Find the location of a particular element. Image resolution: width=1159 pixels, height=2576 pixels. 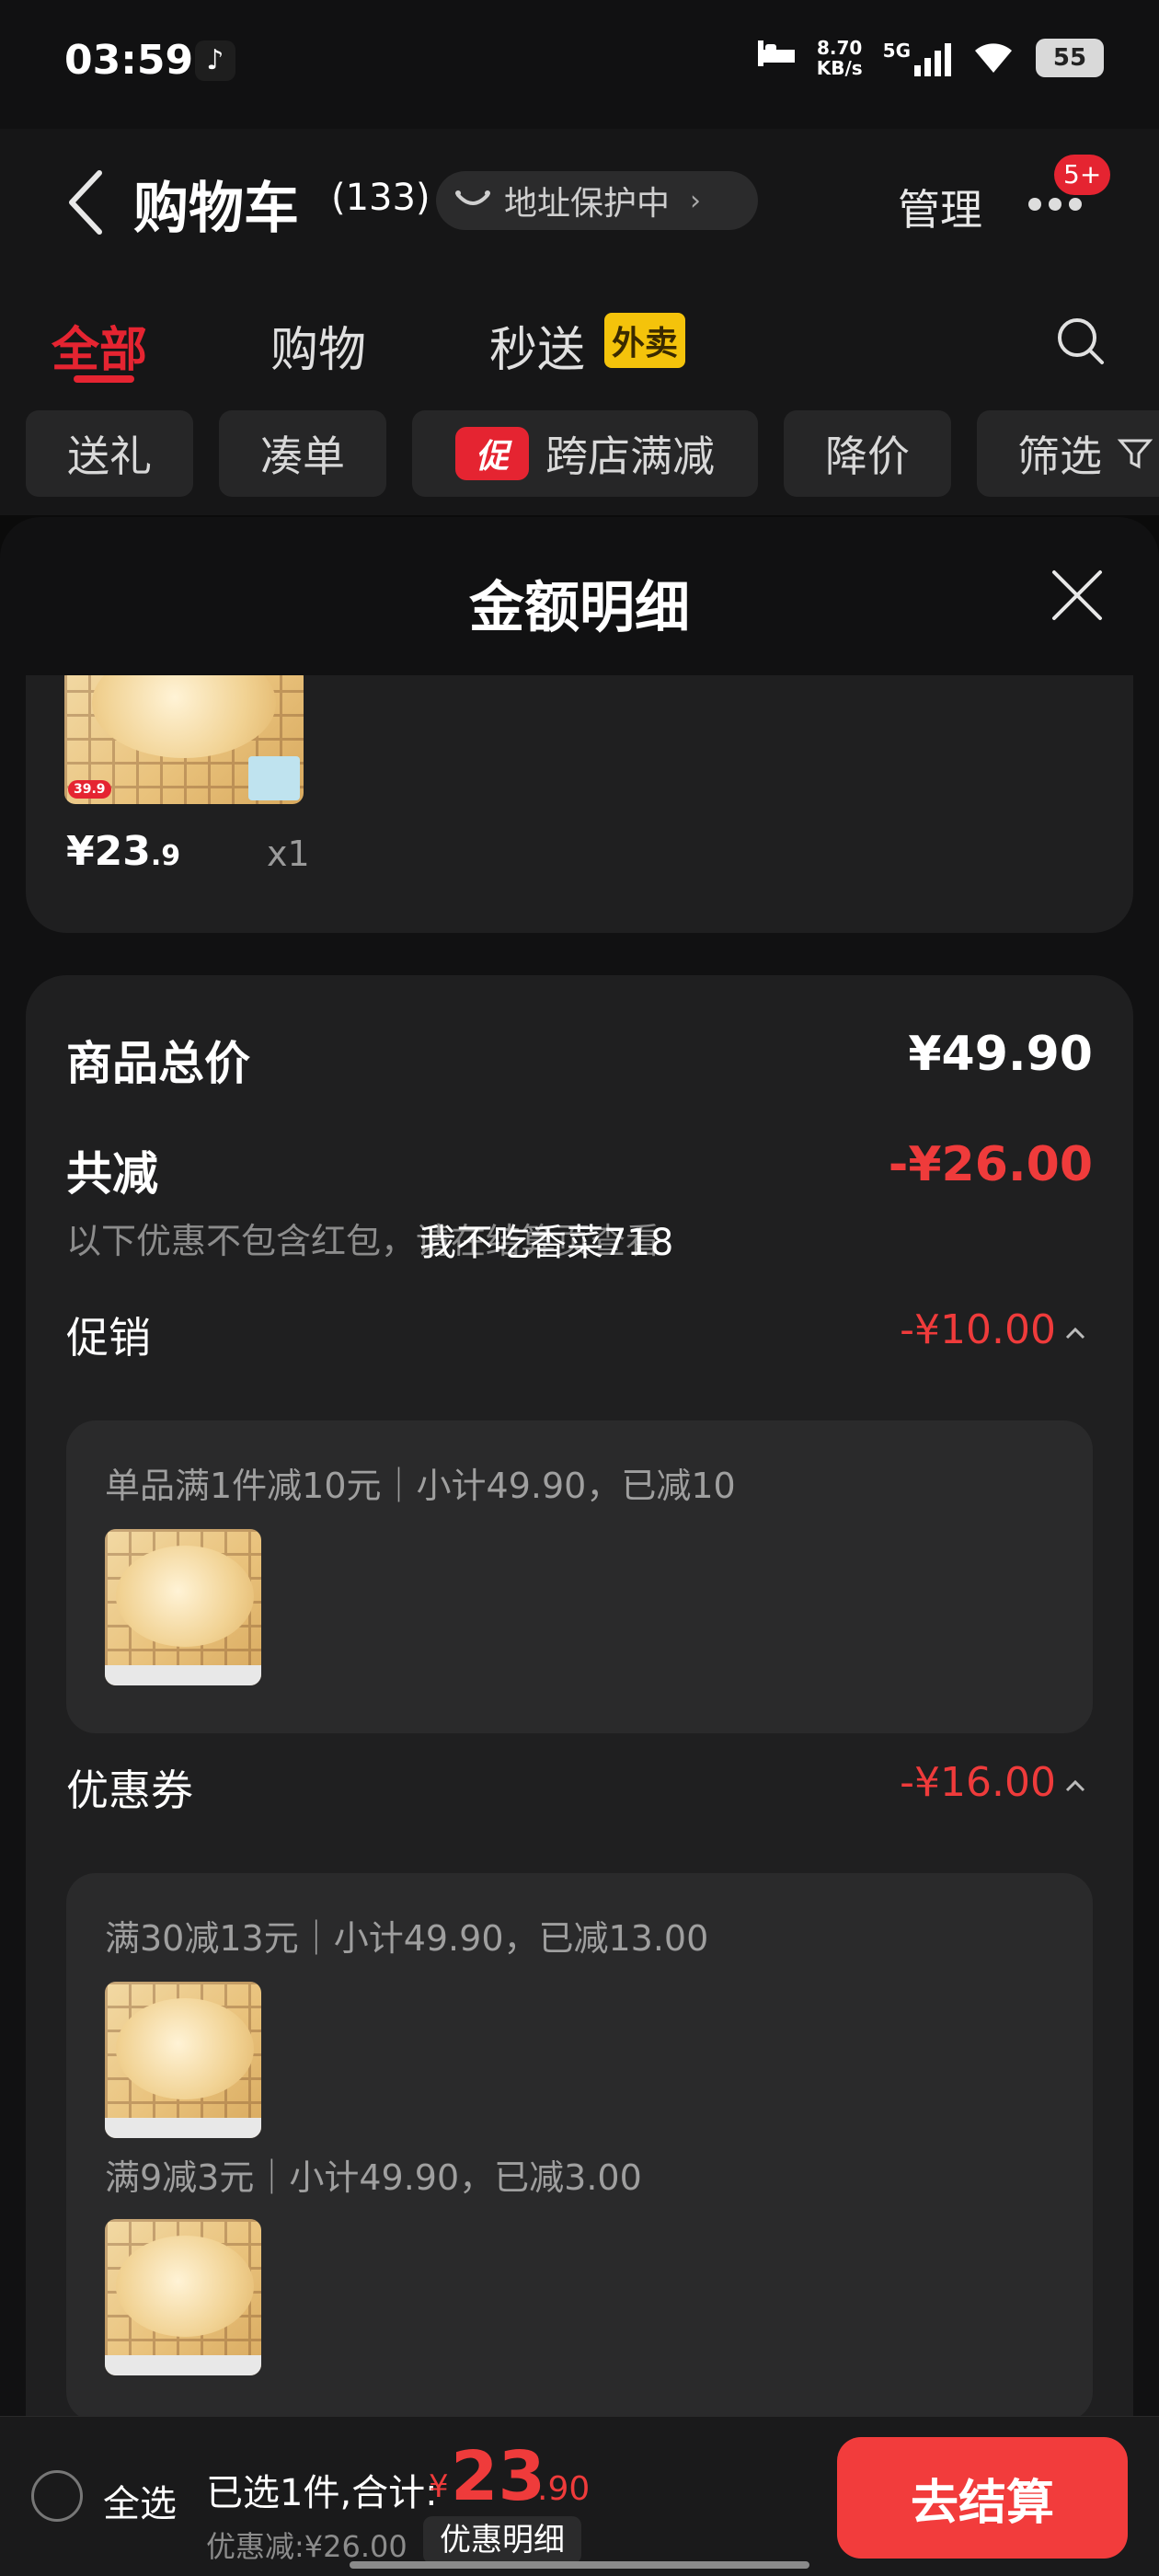

promo-badge: 促 is located at coordinates (492, 453).